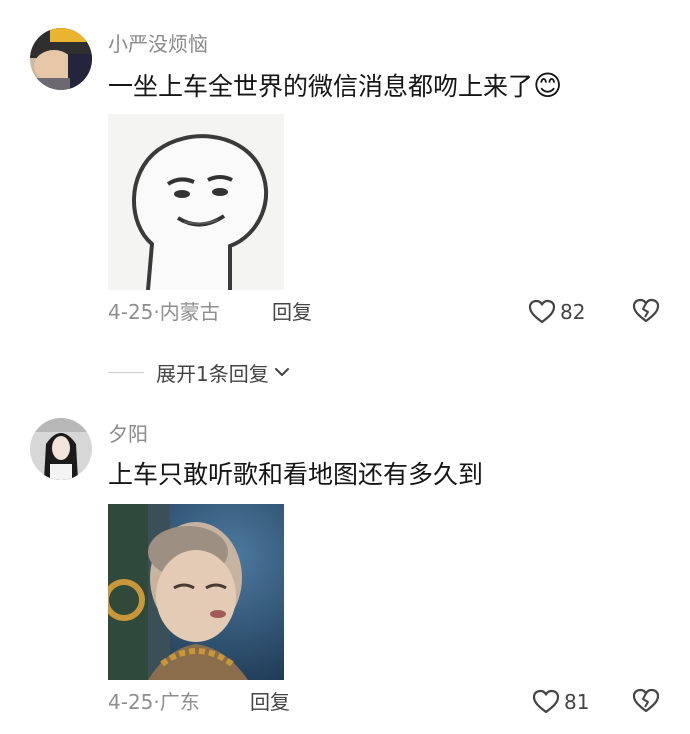  What do you see at coordinates (548, 85) in the screenshot?
I see `smile-emoji-icon: 😊` at bounding box center [548, 85].